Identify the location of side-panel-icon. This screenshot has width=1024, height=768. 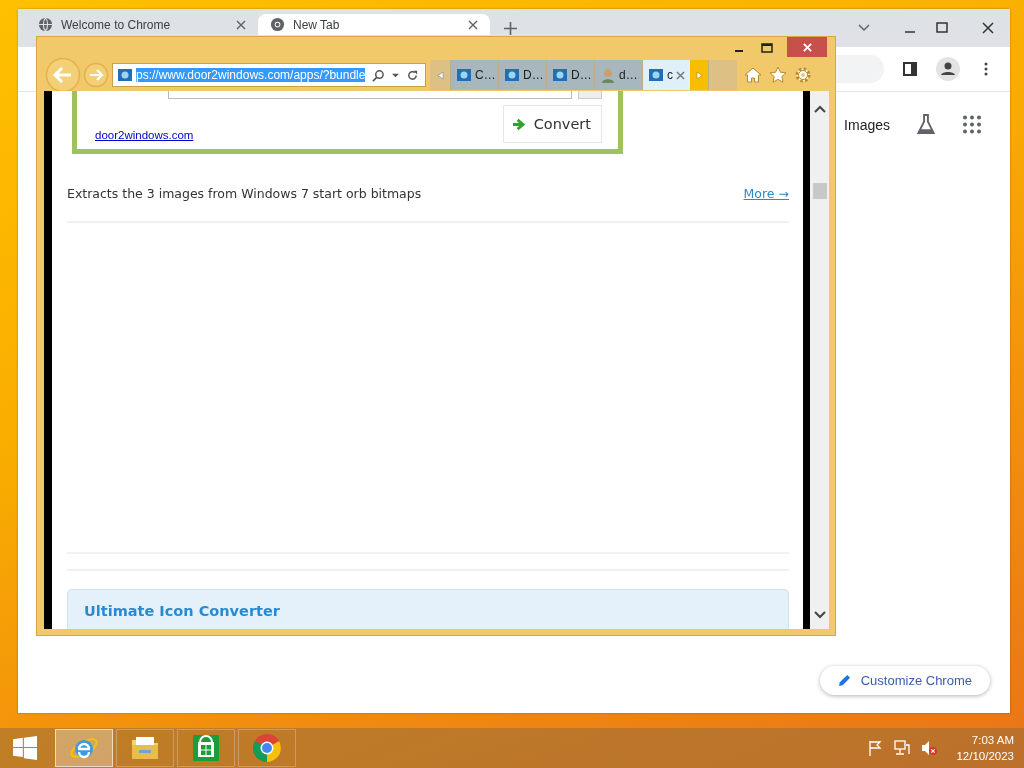
(910, 69).